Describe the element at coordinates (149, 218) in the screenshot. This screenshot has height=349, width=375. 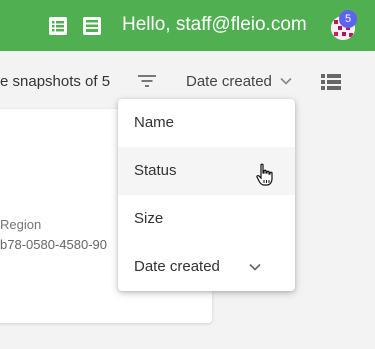
I see `sort-option-label: Size` at that location.